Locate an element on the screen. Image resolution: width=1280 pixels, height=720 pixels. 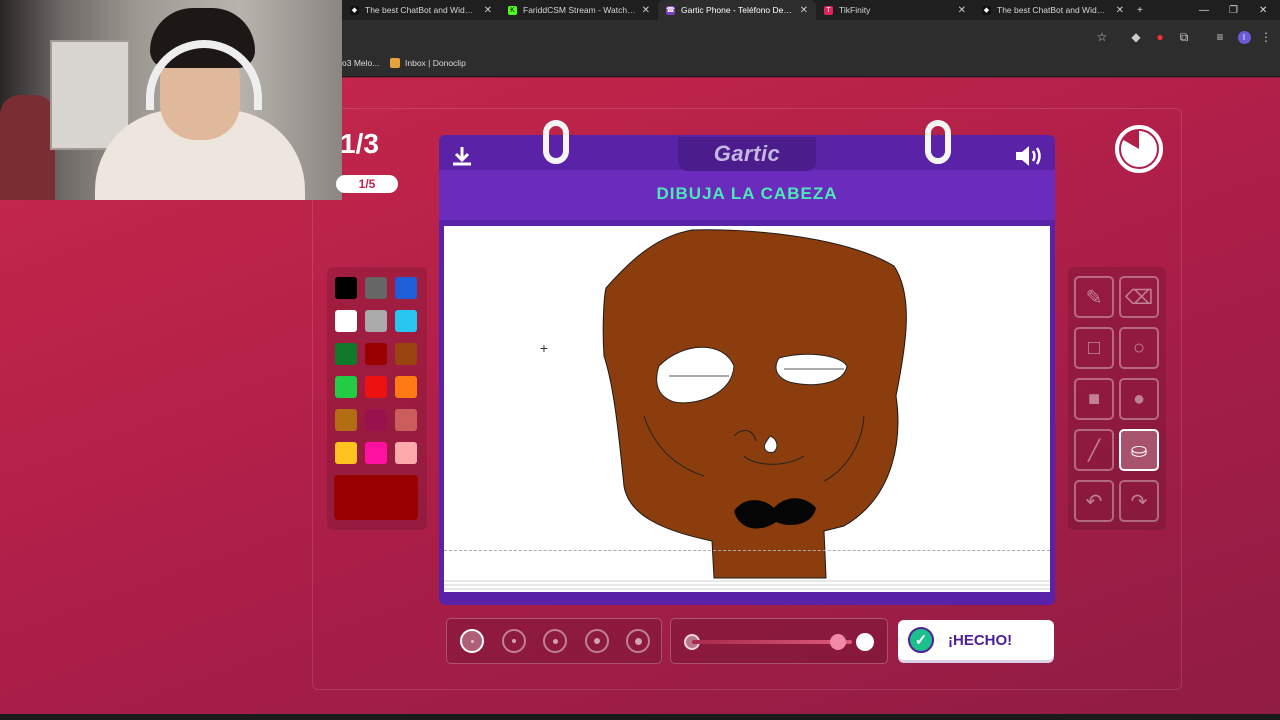
volume-icon is located at coordinates (1029, 156).